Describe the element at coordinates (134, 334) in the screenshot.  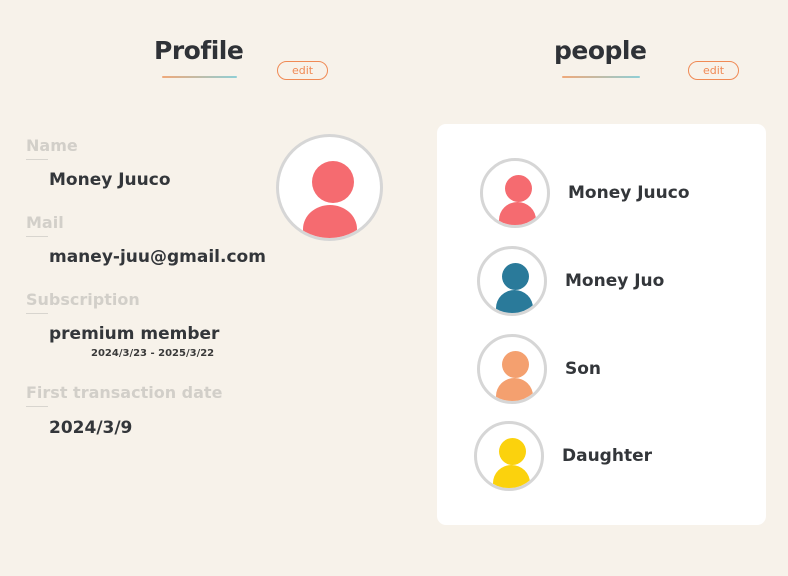
I see `subscription-value: premium member` at that location.